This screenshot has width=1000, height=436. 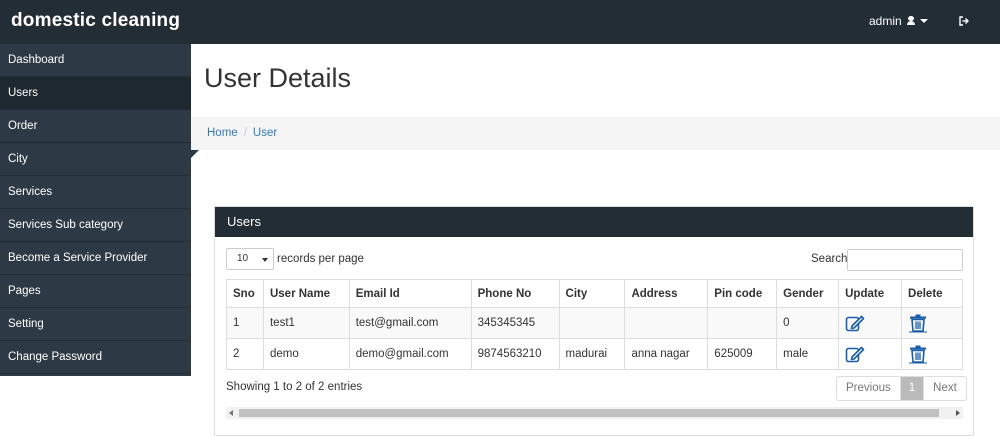 What do you see at coordinates (245, 354) in the screenshot?
I see `cell-sno: 2` at bounding box center [245, 354].